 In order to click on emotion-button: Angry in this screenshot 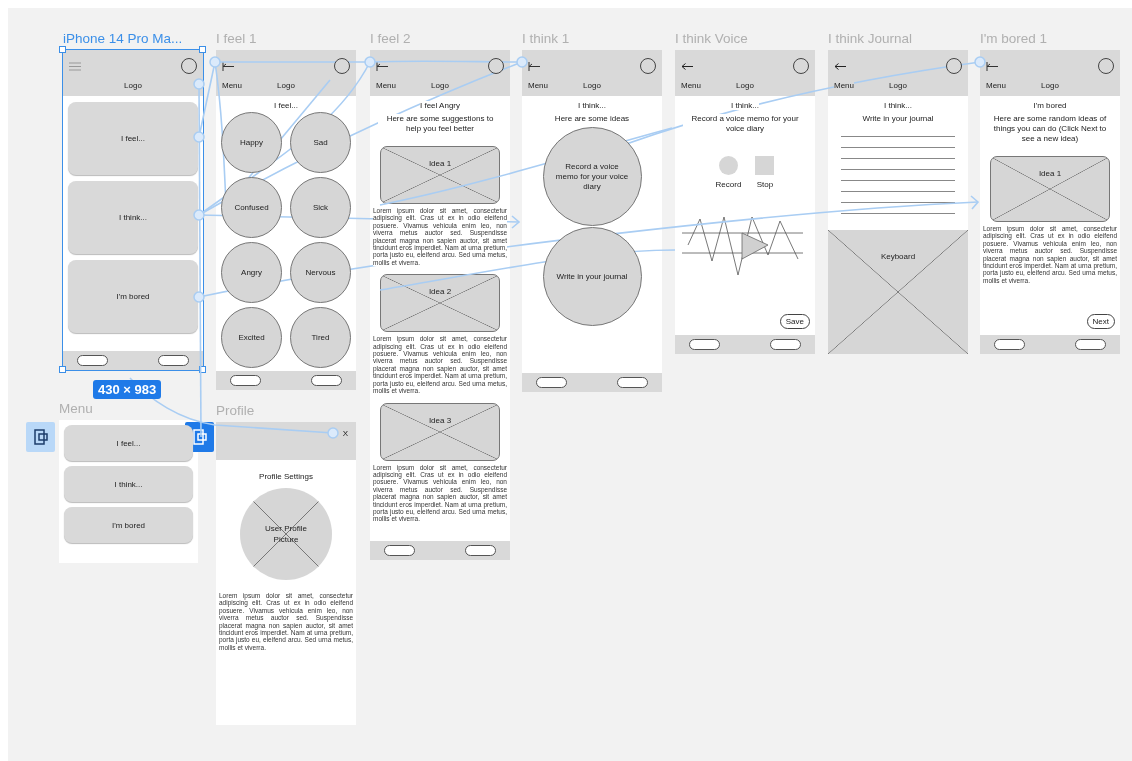, I will do `click(251, 272)`.